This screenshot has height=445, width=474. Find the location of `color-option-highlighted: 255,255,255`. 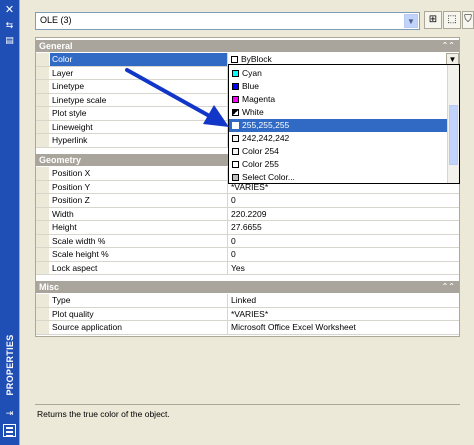

color-option-highlighted: 255,255,255 is located at coordinates (338, 125).